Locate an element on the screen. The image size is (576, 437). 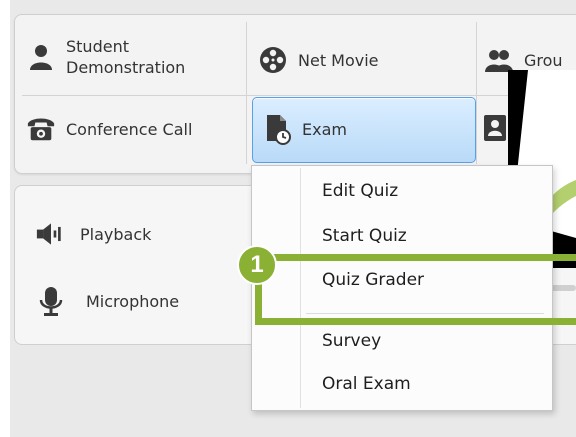
playback-label: Playback is located at coordinates (116, 234).